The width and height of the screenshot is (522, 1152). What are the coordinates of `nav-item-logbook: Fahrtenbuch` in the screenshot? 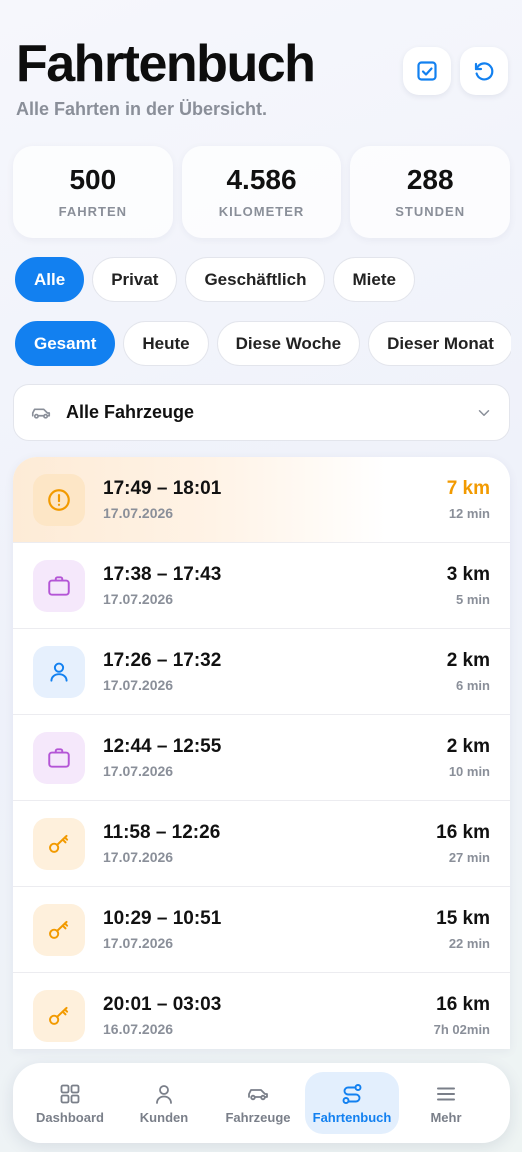 It's located at (352, 1103).